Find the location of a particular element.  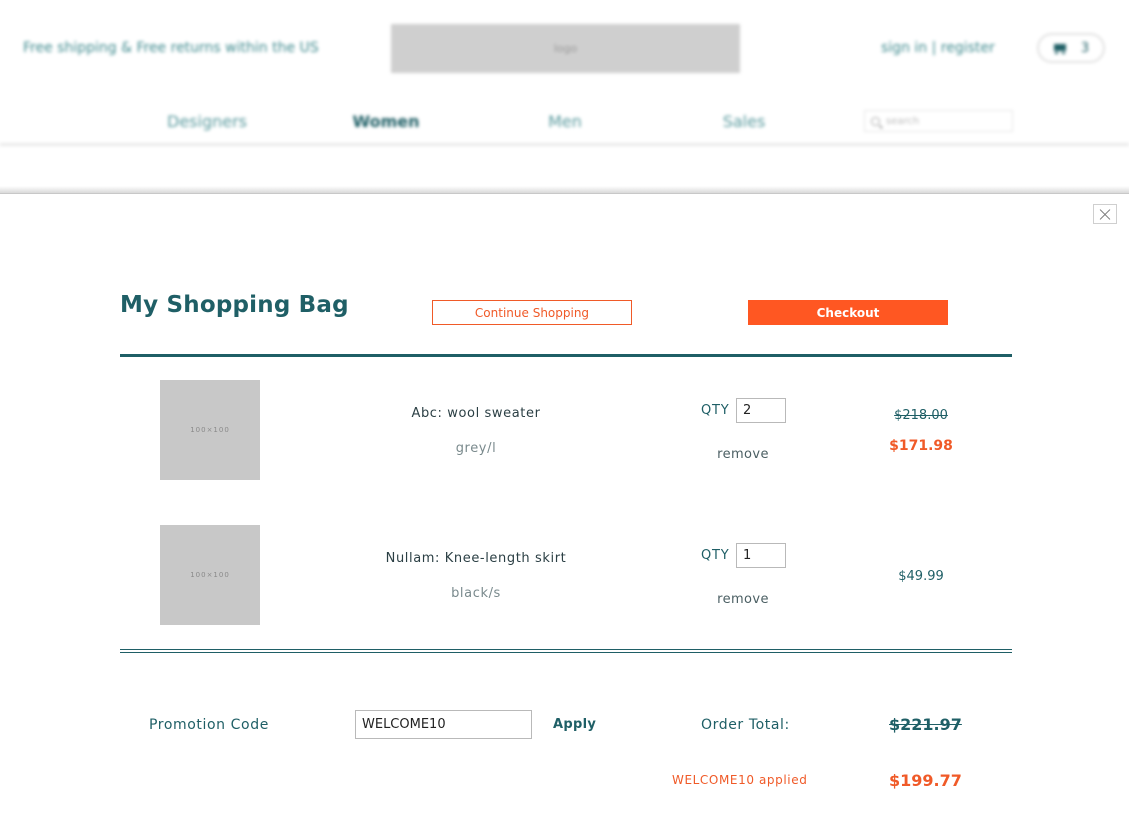

nav-women: Women is located at coordinates (386, 121).